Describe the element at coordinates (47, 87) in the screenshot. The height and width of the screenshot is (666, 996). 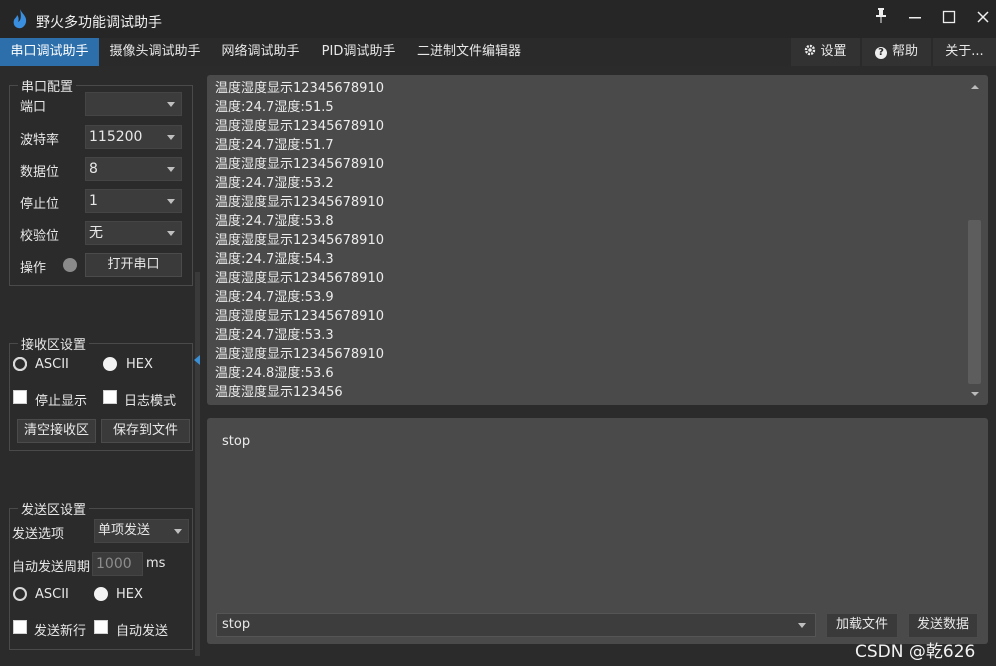
I see `serial-config-title: 串口配置` at that location.